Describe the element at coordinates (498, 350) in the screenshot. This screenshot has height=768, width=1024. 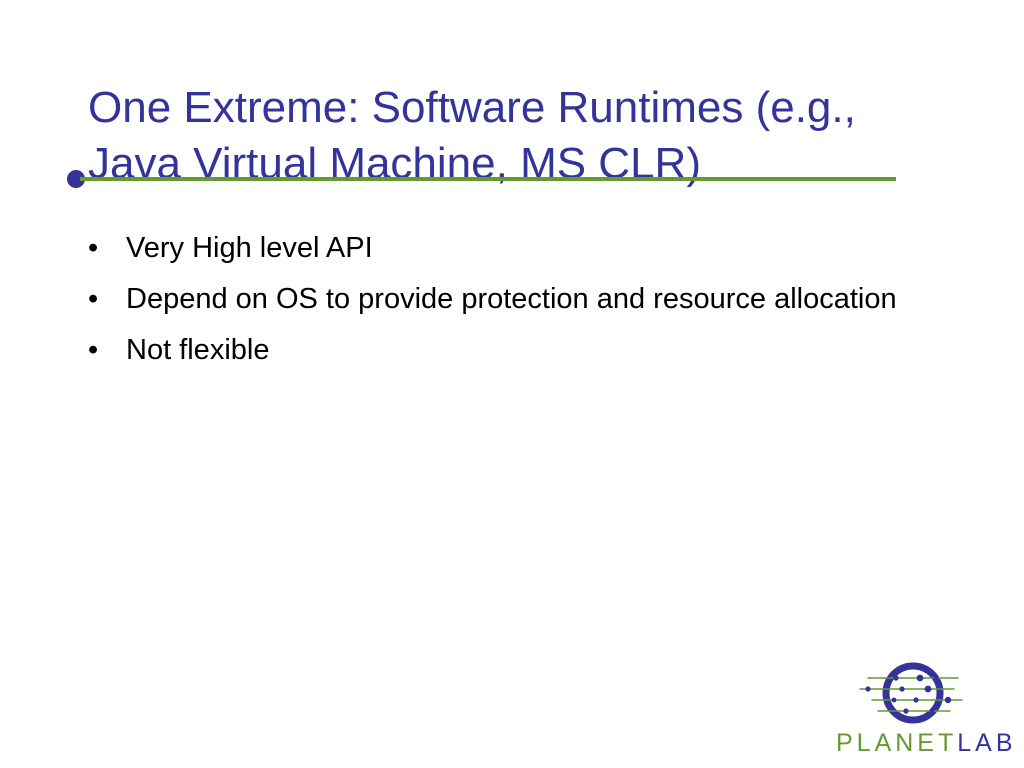
I see `bullet-item: • Not flexible` at that location.